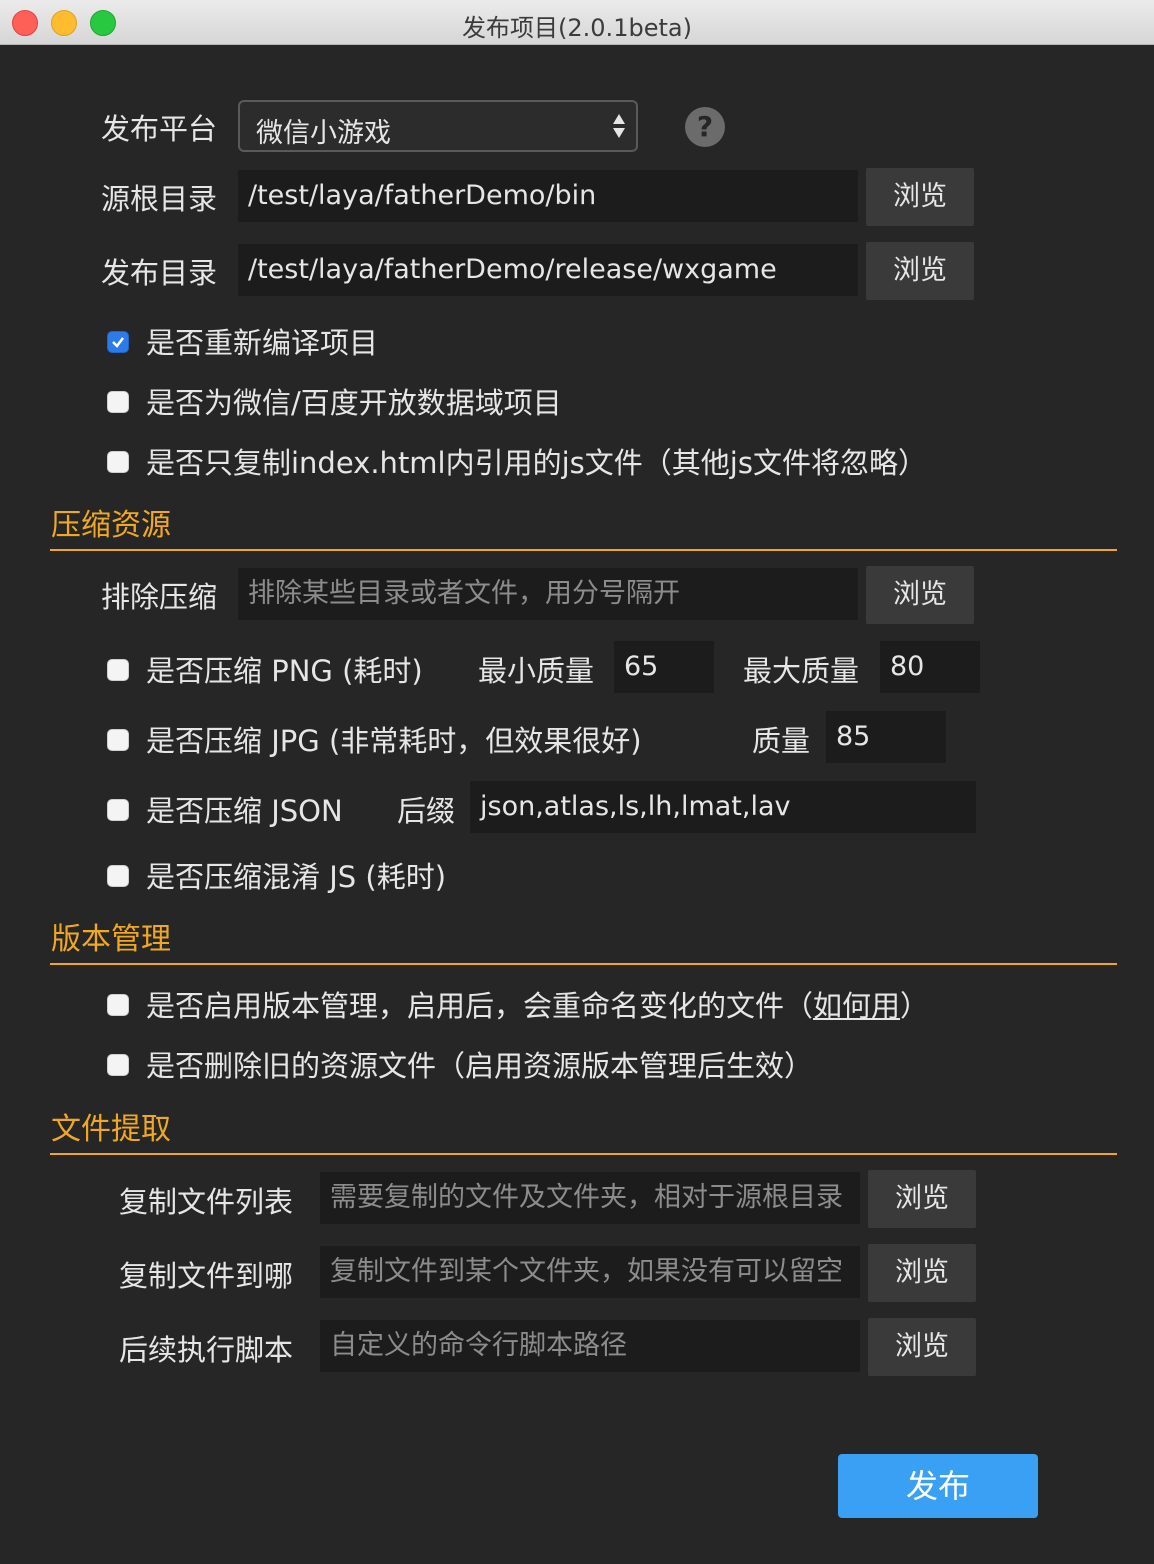 Image resolution: width=1154 pixels, height=1564 pixels. Describe the element at coordinates (118, 670) in the screenshot. I see `compress-png-checkbox` at that location.